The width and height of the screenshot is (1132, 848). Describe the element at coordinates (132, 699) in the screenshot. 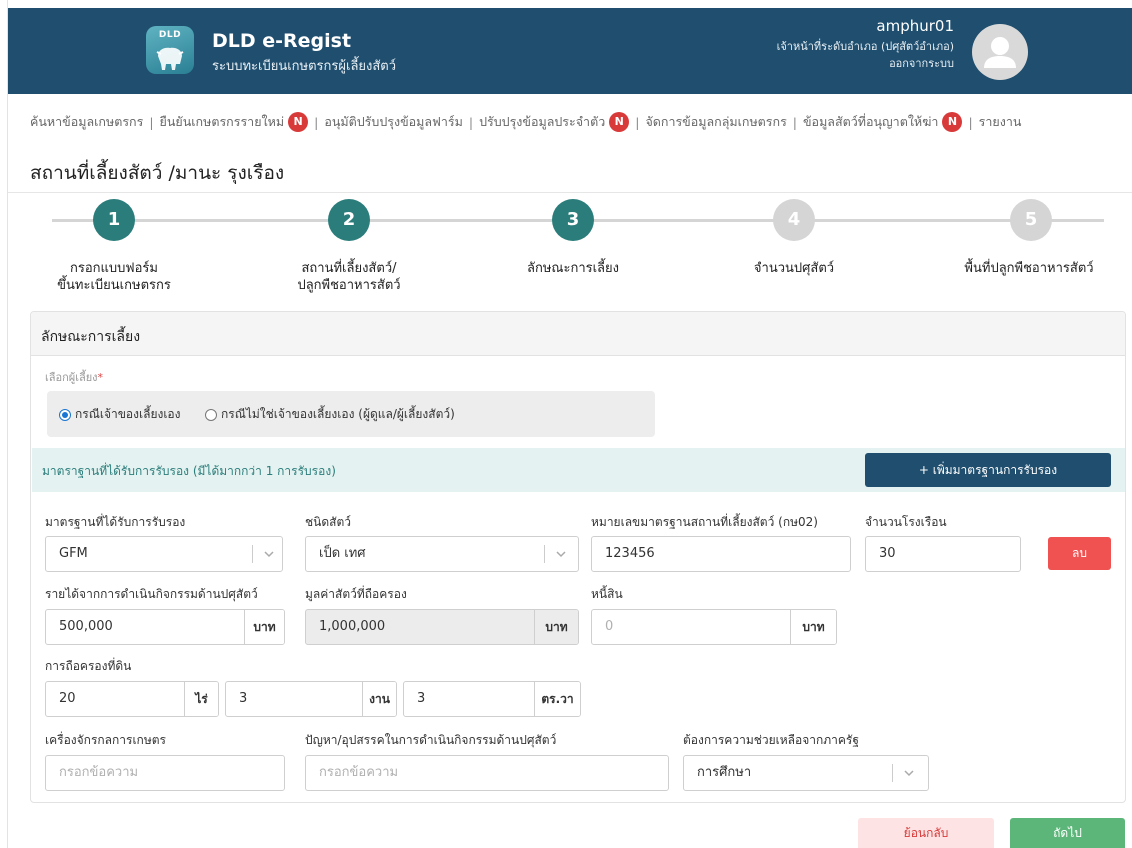

I see `land-rai-input: 20 ไร่` at that location.